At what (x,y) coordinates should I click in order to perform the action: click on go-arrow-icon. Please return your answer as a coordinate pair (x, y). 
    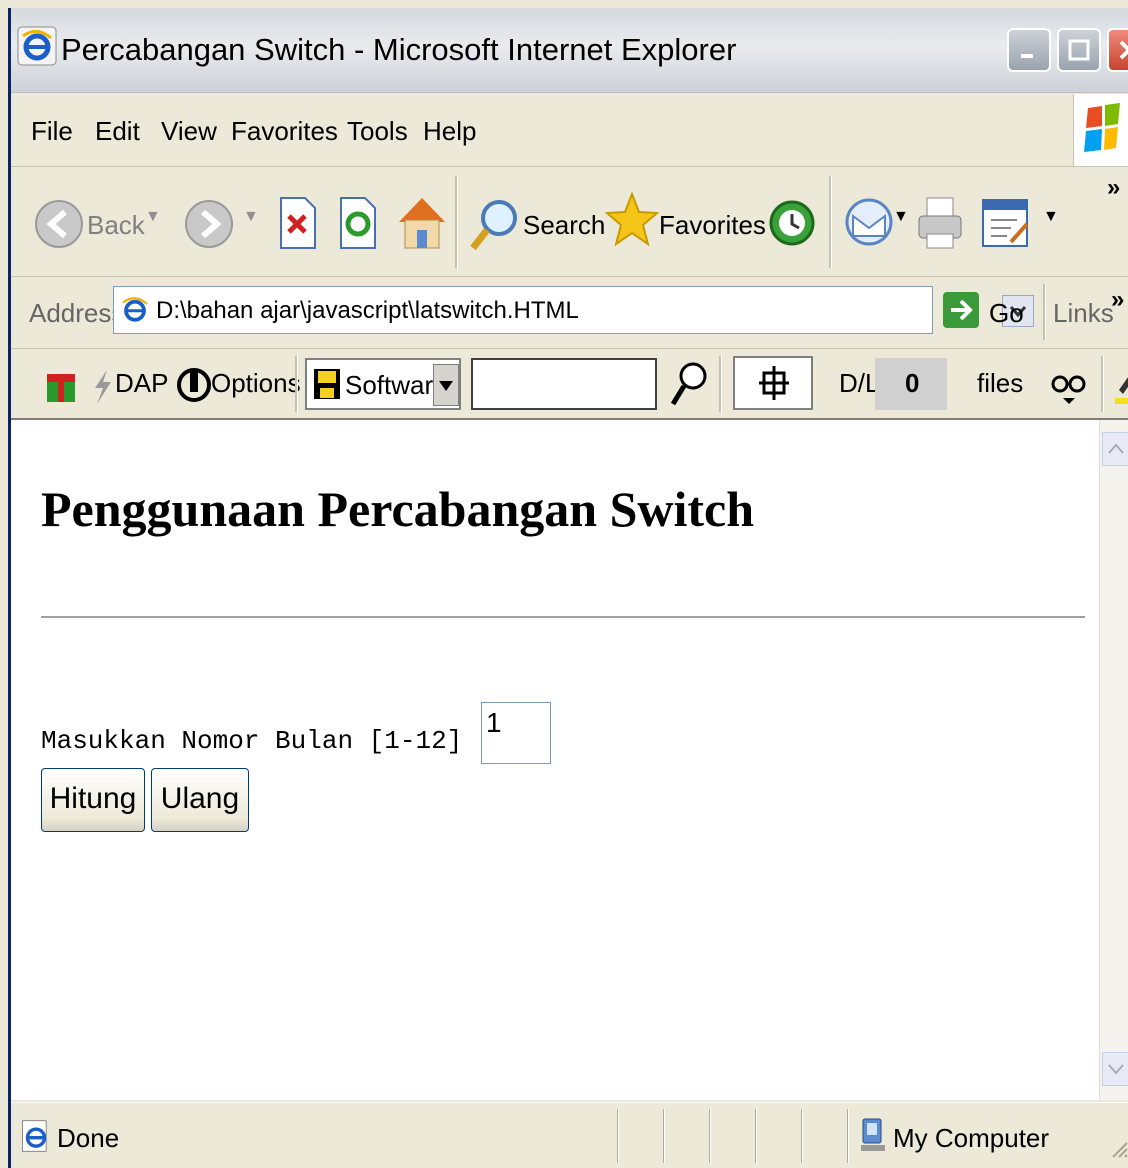
    Looking at the image, I should click on (962, 310).